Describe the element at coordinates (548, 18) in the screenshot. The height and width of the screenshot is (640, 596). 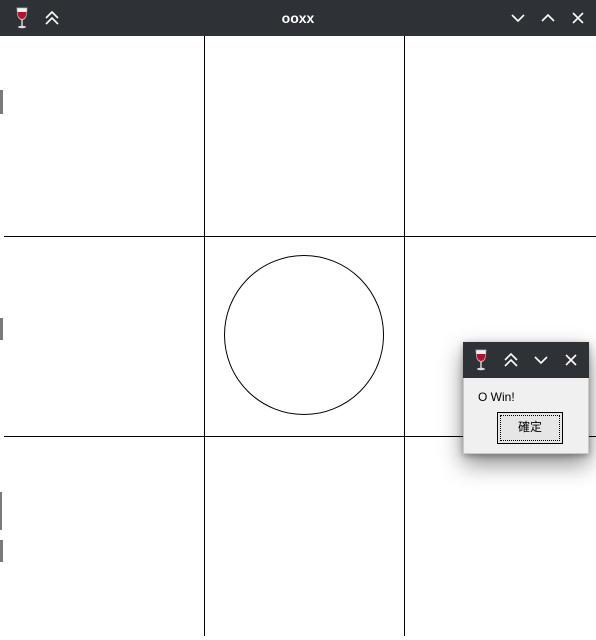
I see `maximize-icon` at that location.